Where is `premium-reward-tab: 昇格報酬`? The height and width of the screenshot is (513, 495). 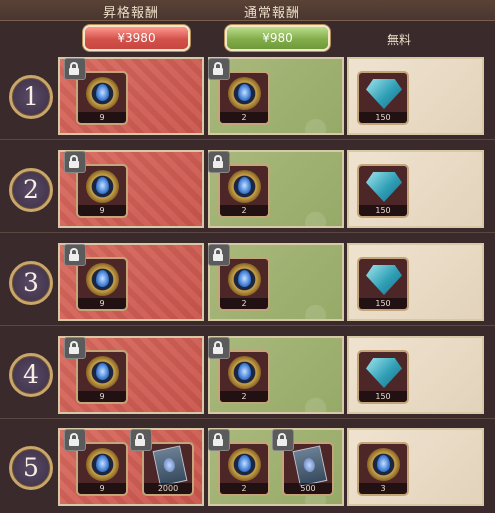
premium-reward-tab: 昇格報酬 is located at coordinates (131, 11).